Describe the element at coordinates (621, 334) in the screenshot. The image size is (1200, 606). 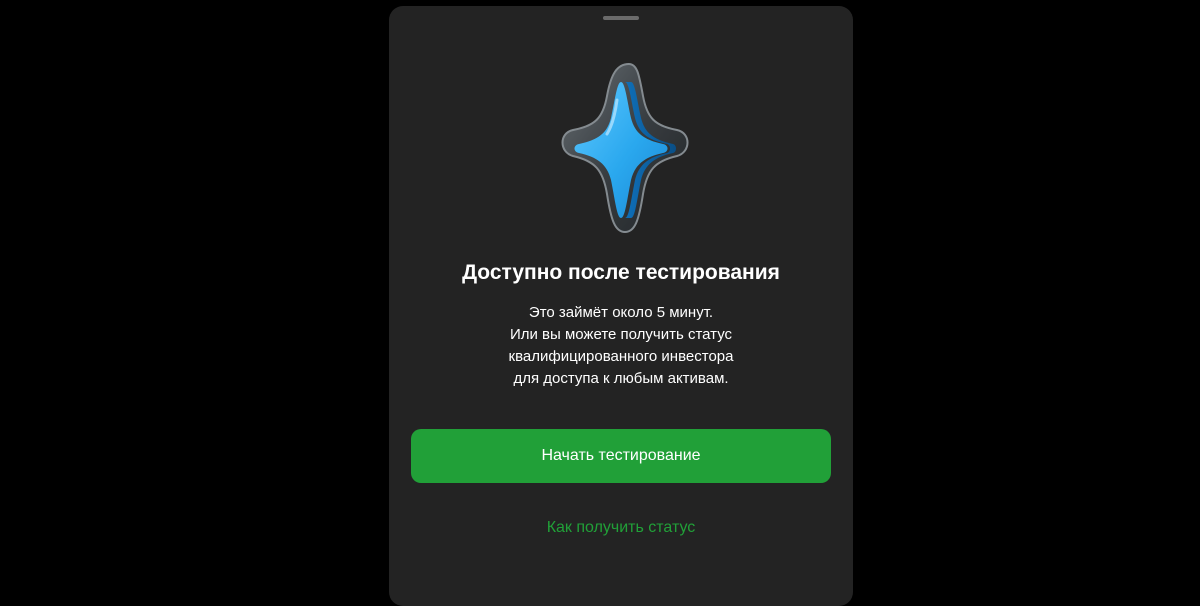
I see `description-line: Или вы можете получить статус` at that location.